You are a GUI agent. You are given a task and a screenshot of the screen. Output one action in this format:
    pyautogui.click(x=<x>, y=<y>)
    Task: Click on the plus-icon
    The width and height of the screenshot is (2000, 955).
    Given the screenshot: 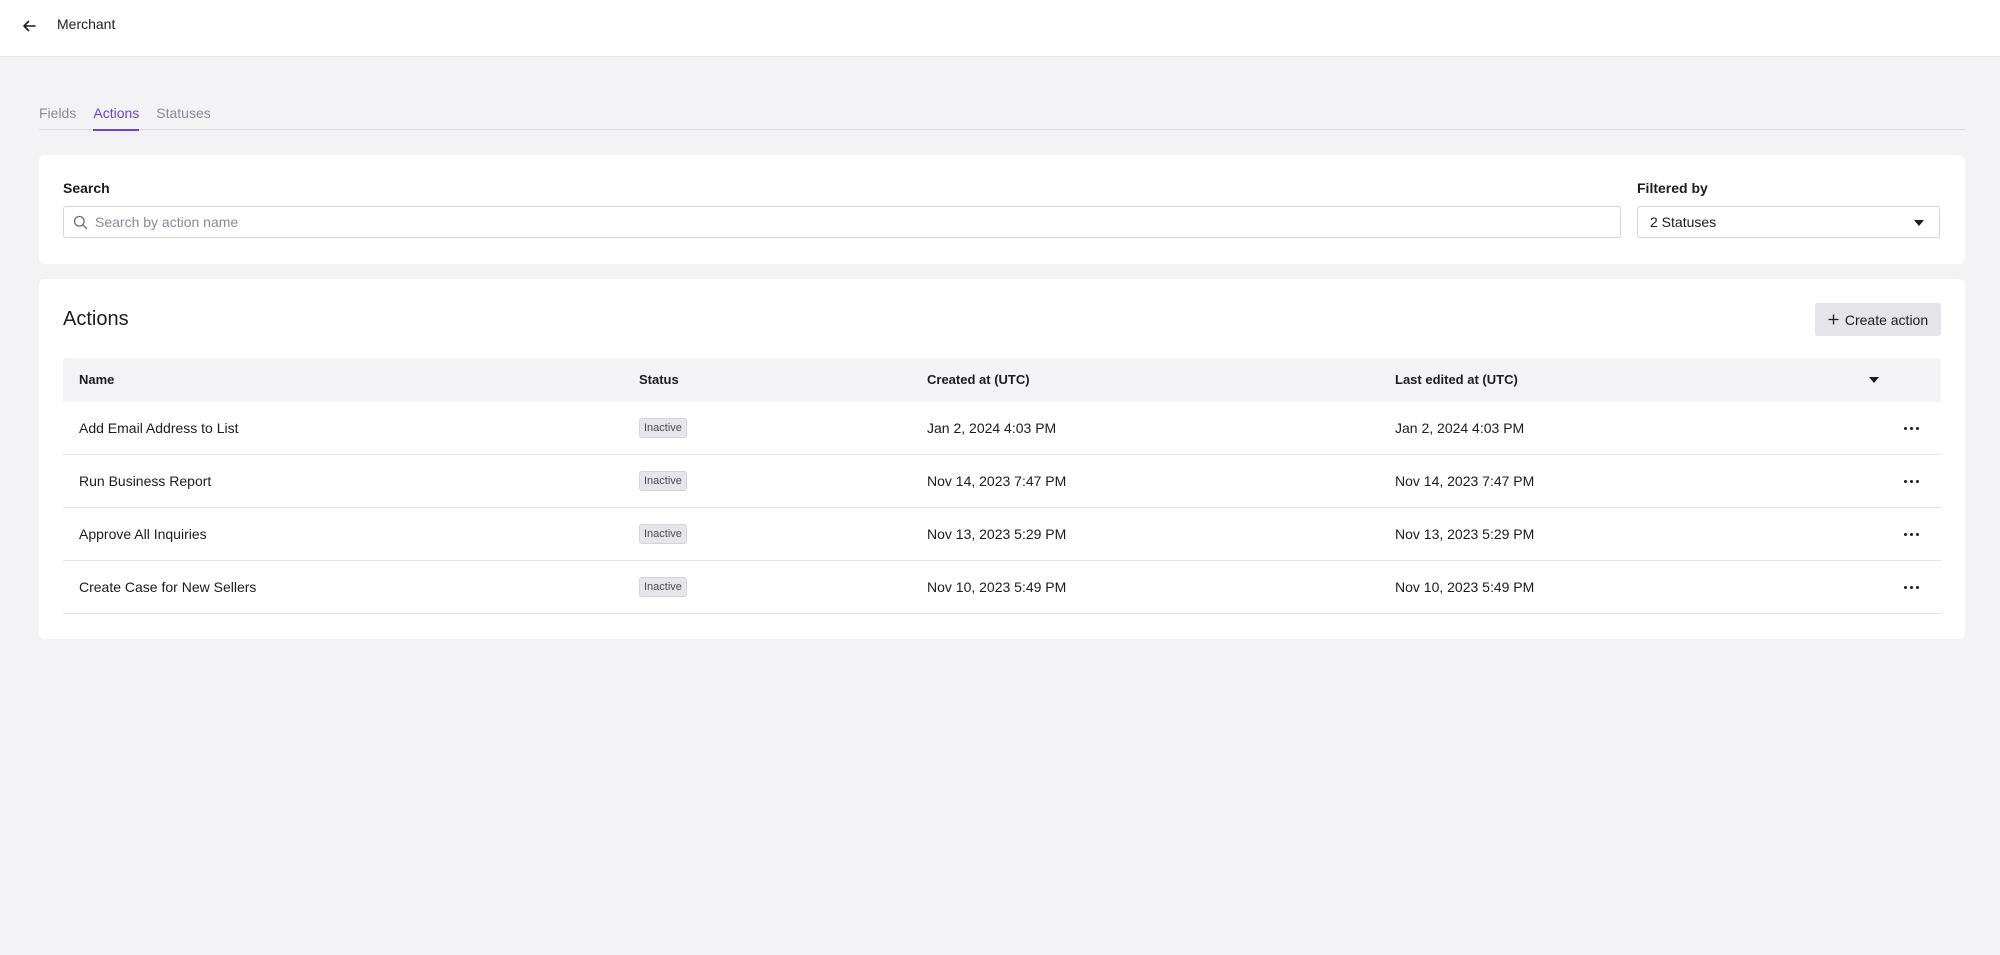 What is the action you would take?
    pyautogui.click(x=1833, y=319)
    